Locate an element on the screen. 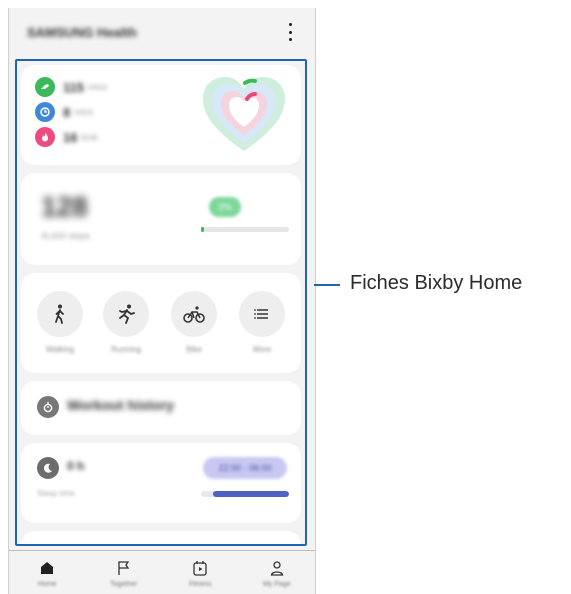  nav-label: Together is located at coordinates (124, 584).